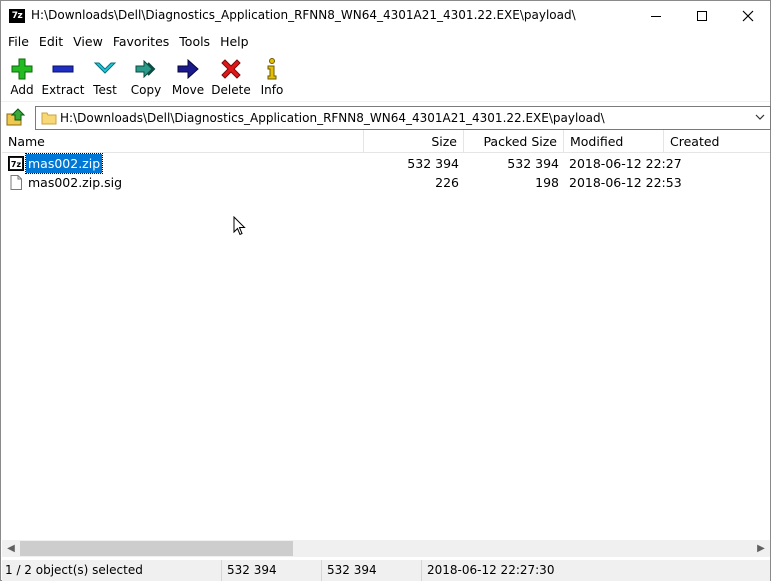  I want to click on column-header: Name Size Packed Size Modified Created, so click(386, 141).